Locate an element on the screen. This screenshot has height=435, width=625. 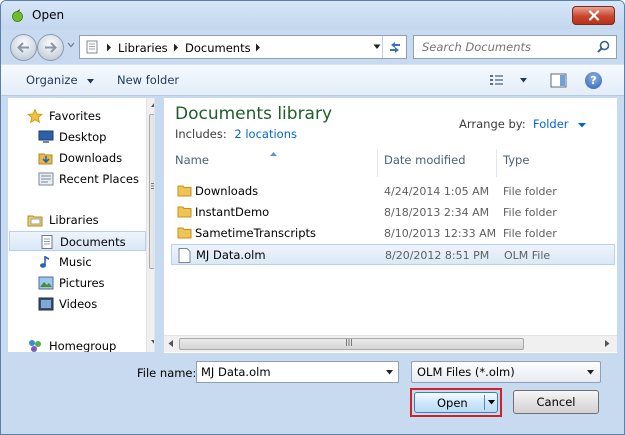
back-button is located at coordinates (23, 47).